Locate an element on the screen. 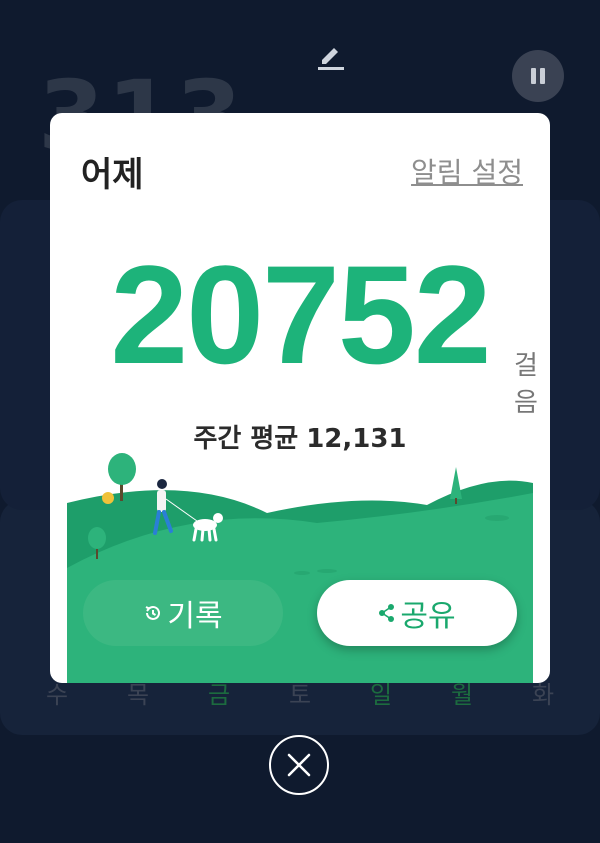 The width and height of the screenshot is (600, 843). history-button: 기록 is located at coordinates (183, 613).